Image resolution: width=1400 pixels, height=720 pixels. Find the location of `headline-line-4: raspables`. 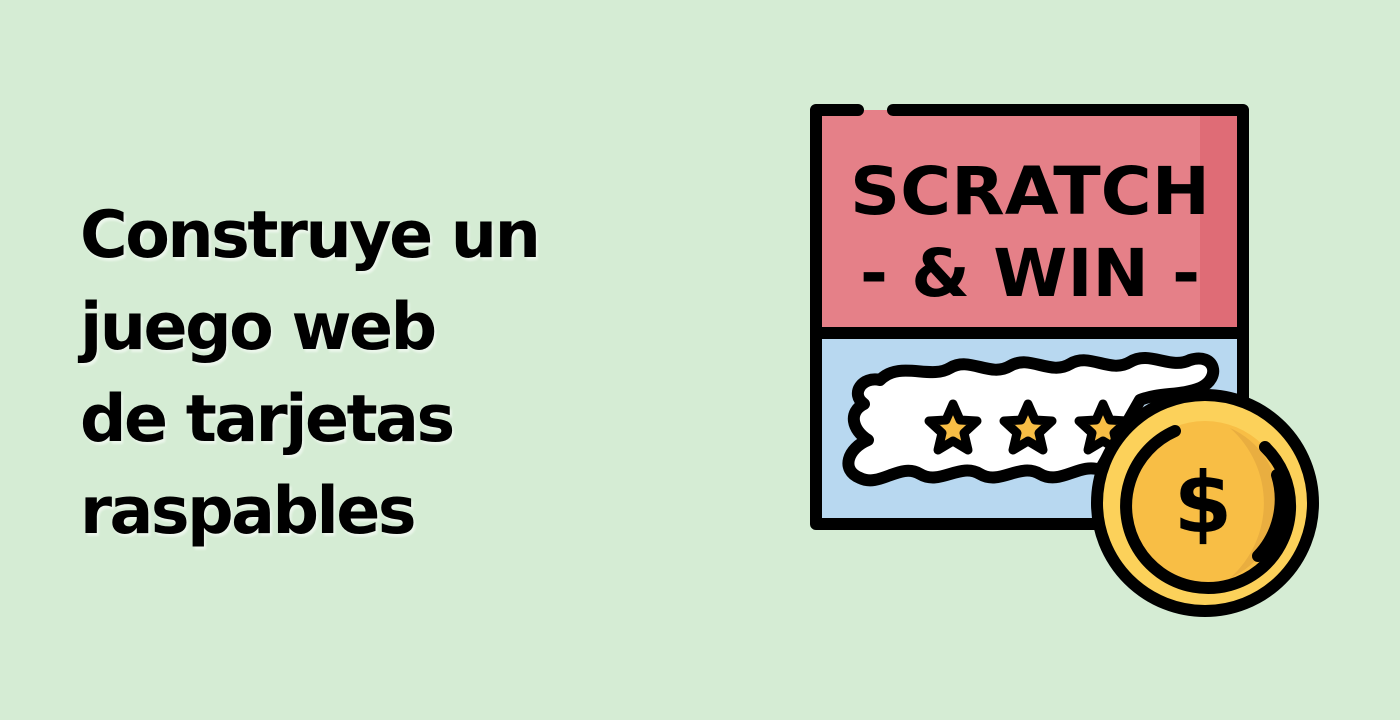

headline-line-4: raspables is located at coordinates (248, 511).